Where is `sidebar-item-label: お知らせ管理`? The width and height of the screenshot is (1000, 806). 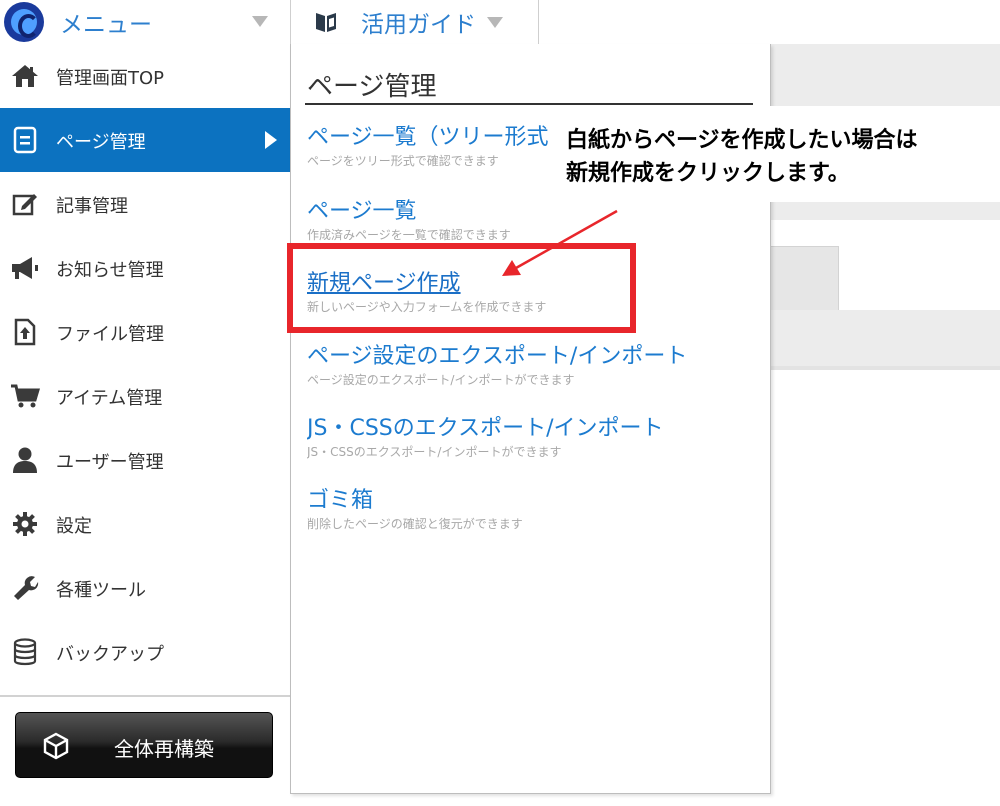 sidebar-item-label: お知らせ管理 is located at coordinates (110, 270).